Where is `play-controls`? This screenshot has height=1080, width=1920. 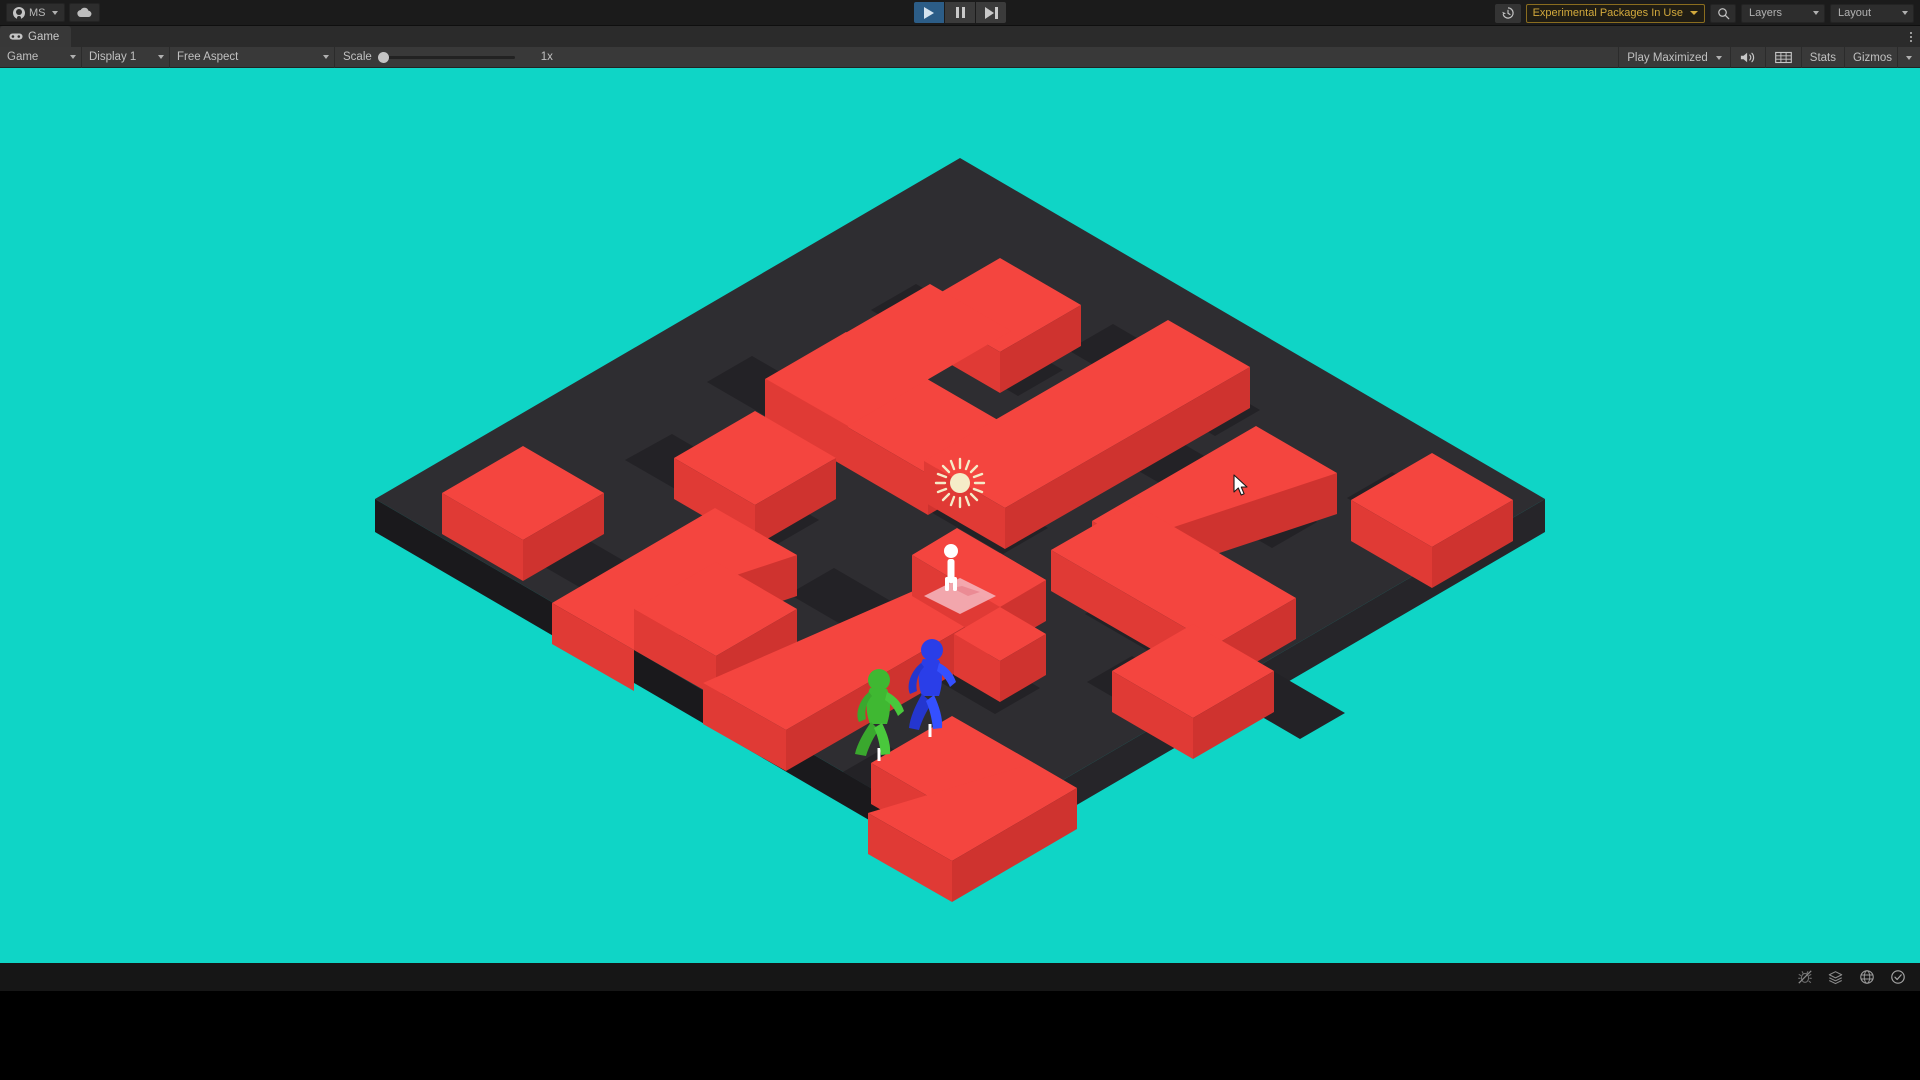 play-controls is located at coordinates (960, 12).